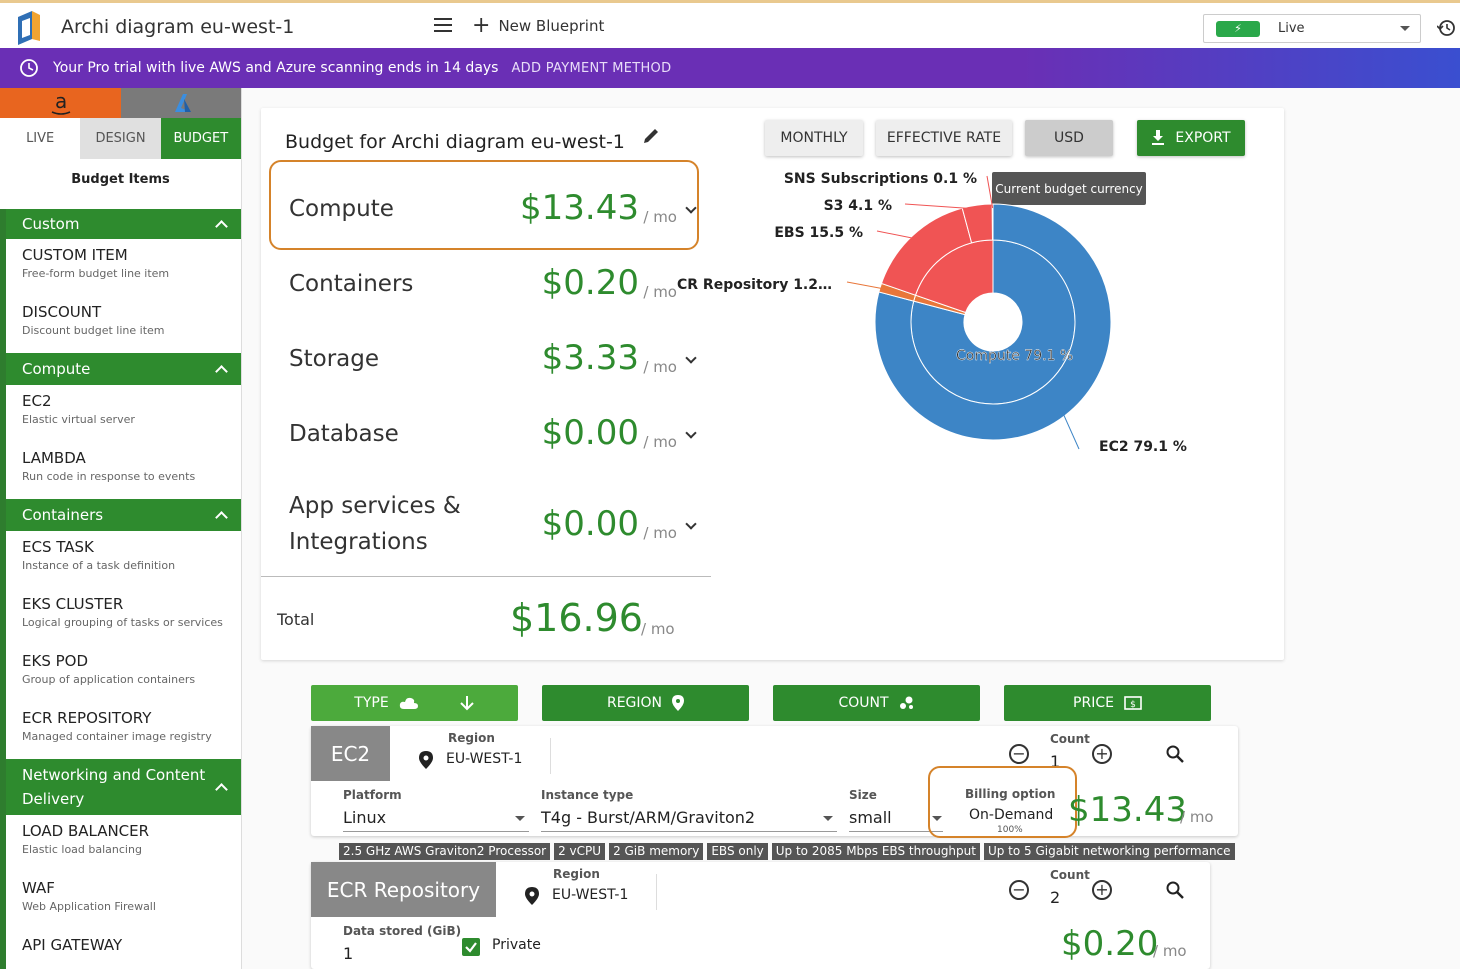 This screenshot has height=969, width=1460. Describe the element at coordinates (590, 283) in the screenshot. I see `row-amount: $0.20` at that location.